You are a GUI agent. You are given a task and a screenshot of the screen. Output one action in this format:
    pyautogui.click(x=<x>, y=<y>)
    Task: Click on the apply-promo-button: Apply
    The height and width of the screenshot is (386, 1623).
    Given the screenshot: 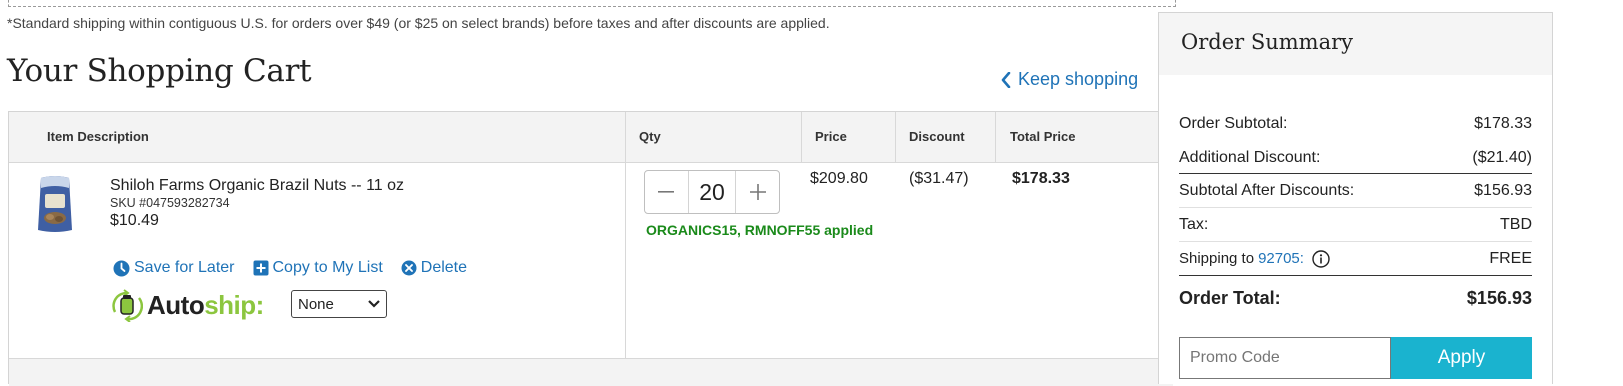 What is the action you would take?
    pyautogui.click(x=1461, y=358)
    